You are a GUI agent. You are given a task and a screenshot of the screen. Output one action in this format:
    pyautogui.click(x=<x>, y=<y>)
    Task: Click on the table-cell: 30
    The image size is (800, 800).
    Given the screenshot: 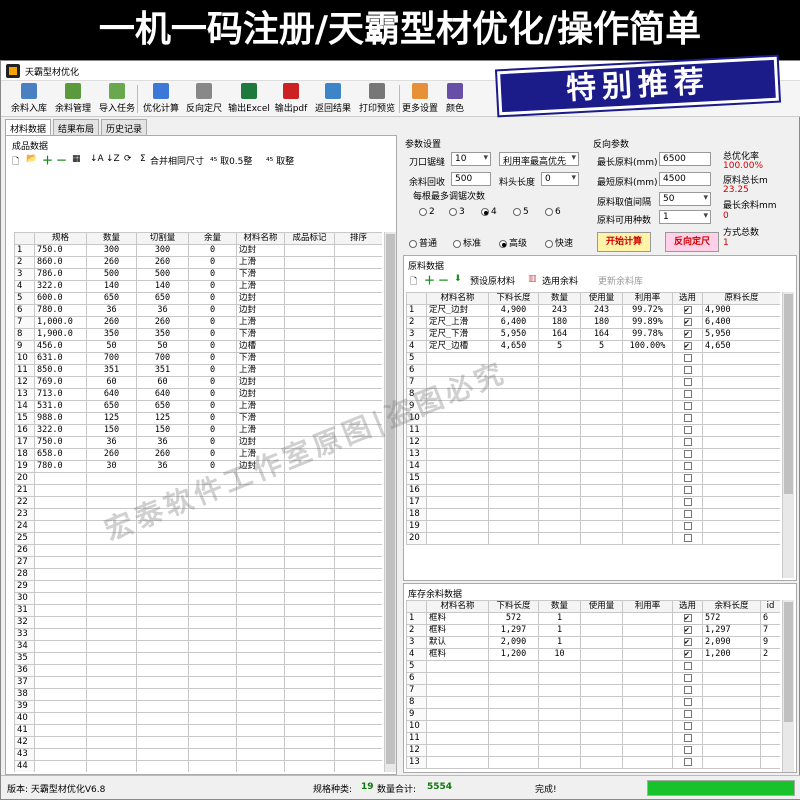 What is the action you would take?
    pyautogui.click(x=111, y=466)
    